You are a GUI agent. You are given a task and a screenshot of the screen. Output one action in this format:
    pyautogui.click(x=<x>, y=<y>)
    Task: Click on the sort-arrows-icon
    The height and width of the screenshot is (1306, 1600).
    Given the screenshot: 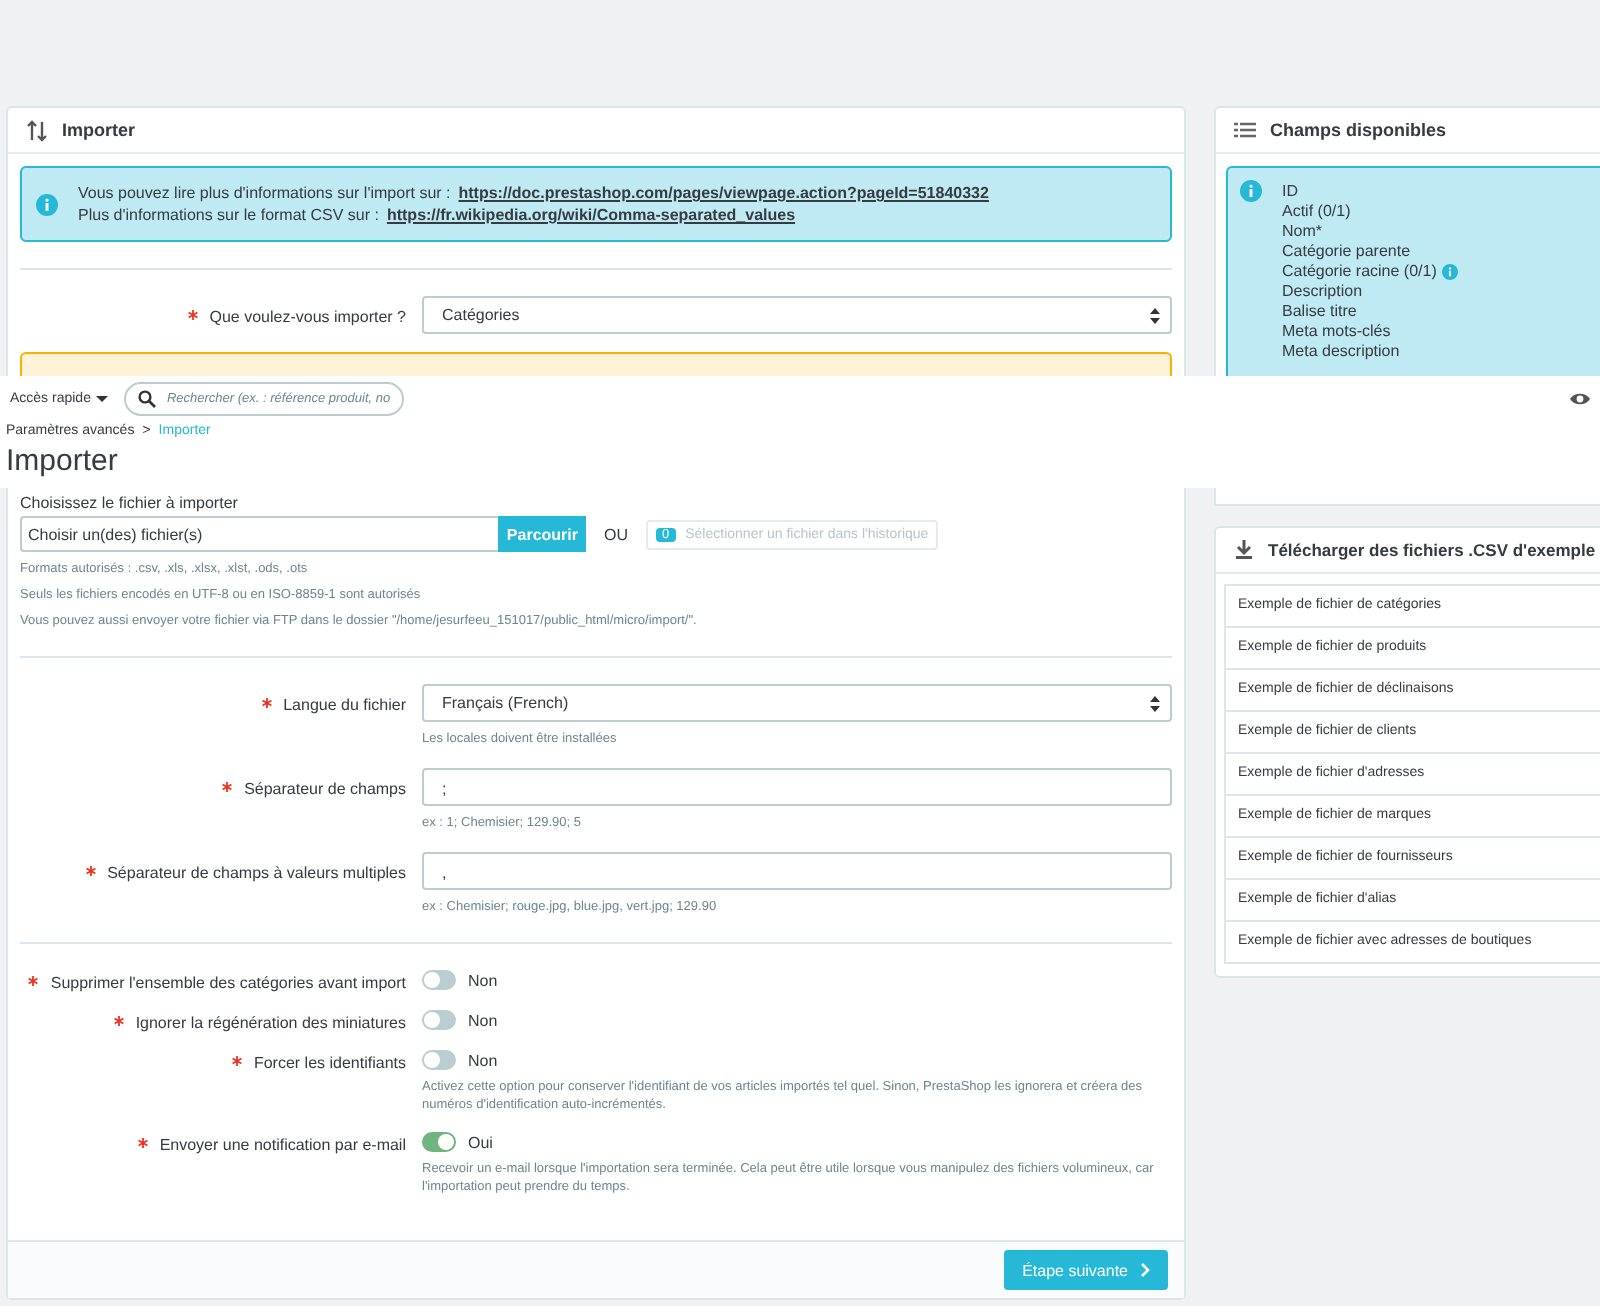 What is the action you would take?
    pyautogui.click(x=37, y=130)
    